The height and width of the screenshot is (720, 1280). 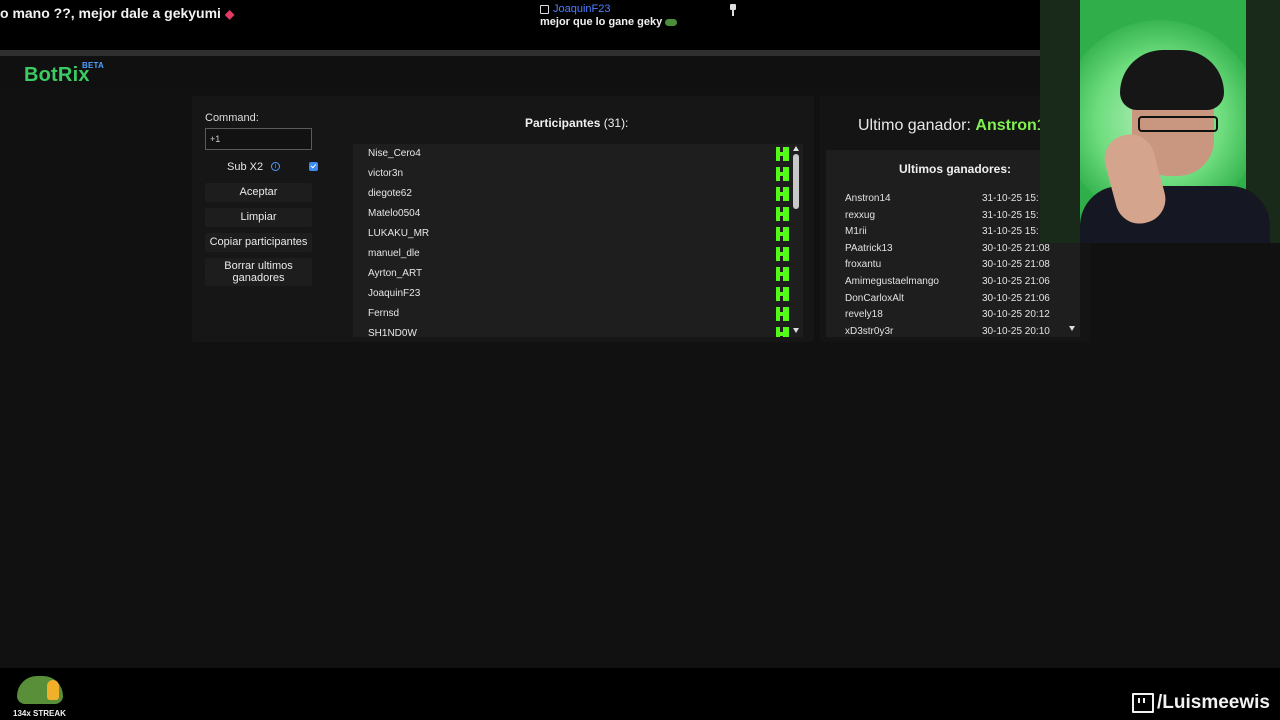 I want to click on last-winner: Ultimo ganador: Anstron1, so click(x=952, y=126).